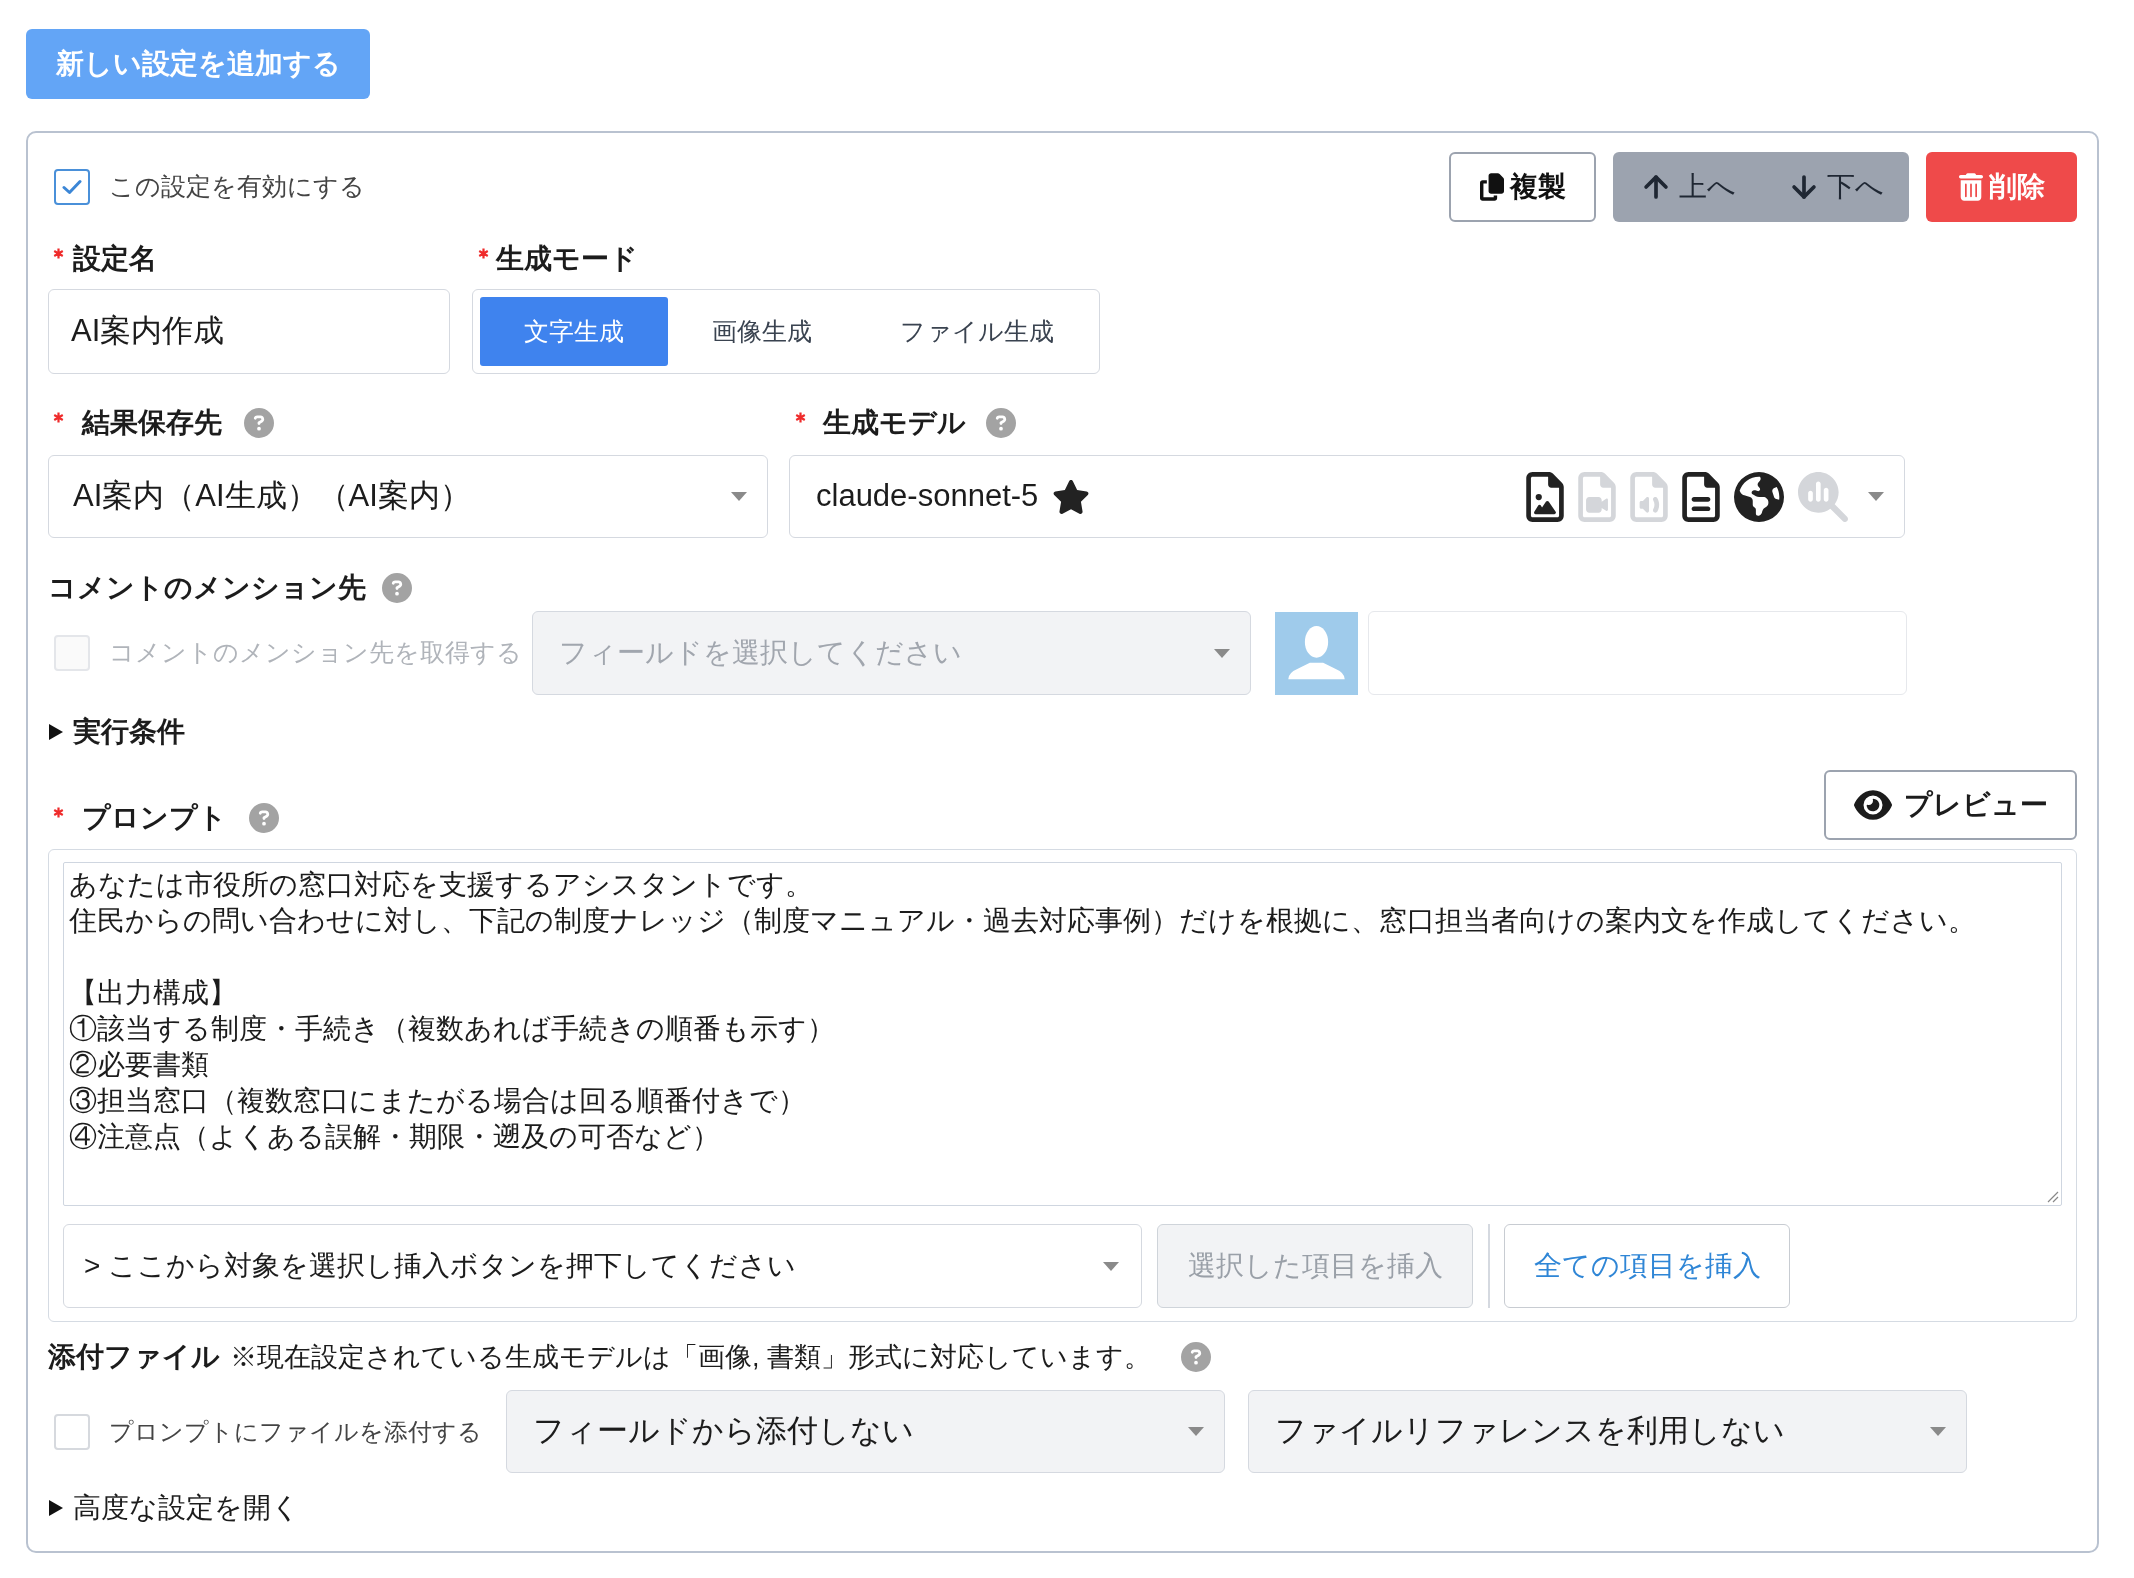  I want to click on mention-user-field, so click(1637, 653).